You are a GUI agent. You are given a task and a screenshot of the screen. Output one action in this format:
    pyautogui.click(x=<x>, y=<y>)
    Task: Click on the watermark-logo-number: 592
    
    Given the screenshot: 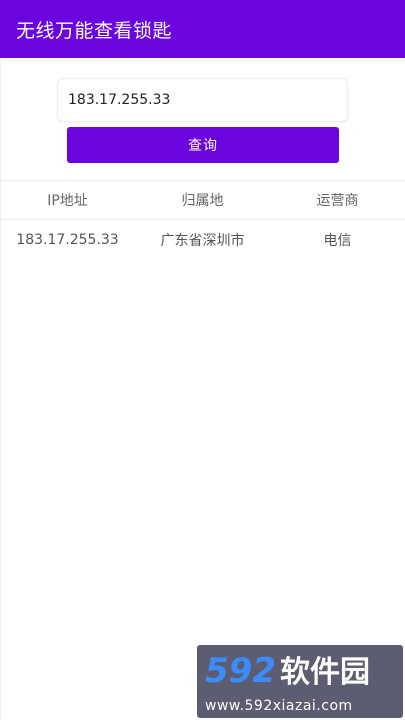 What is the action you would take?
    pyautogui.click(x=240, y=671)
    